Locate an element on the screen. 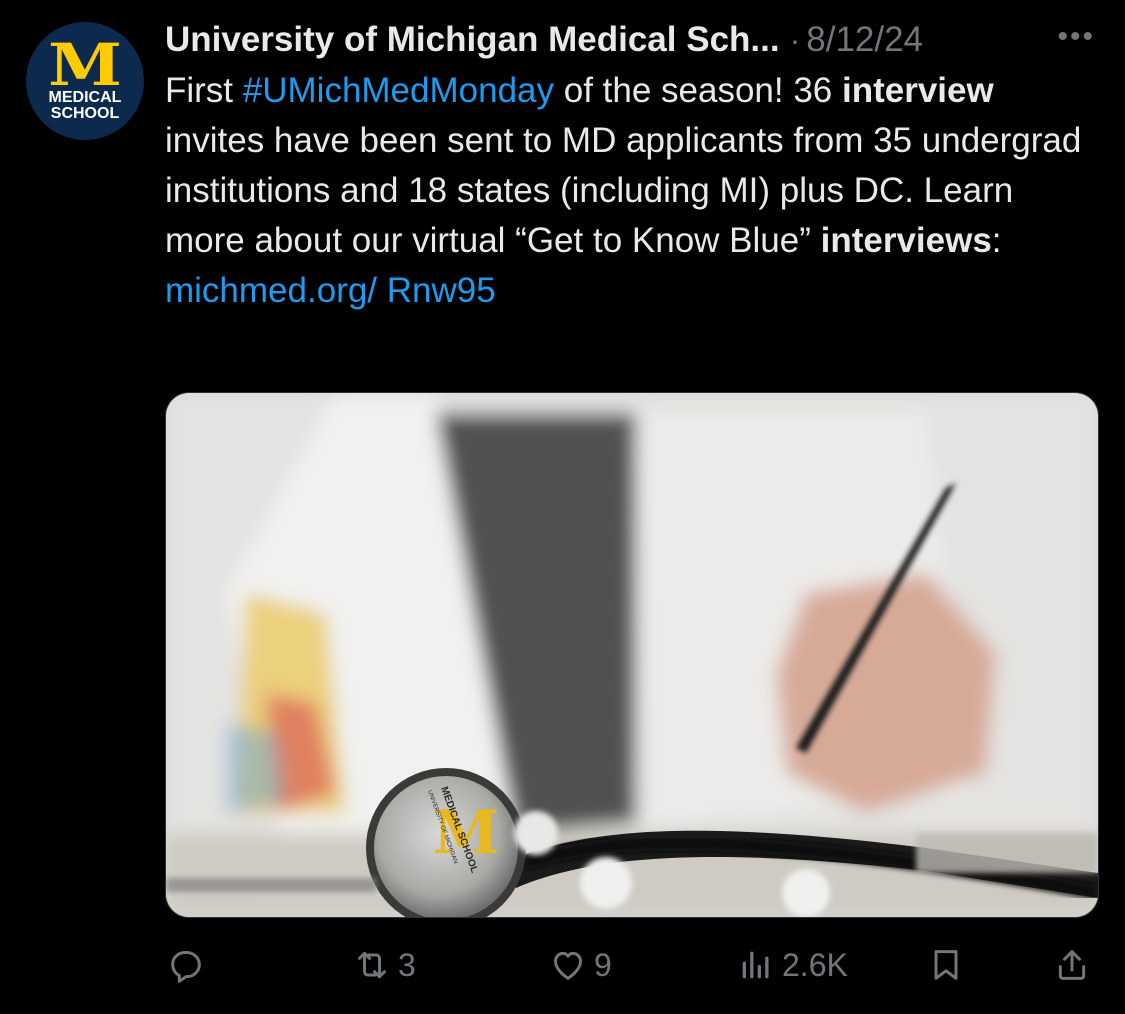 The image size is (1125, 1014). reply-icon is located at coordinates (186, 967).